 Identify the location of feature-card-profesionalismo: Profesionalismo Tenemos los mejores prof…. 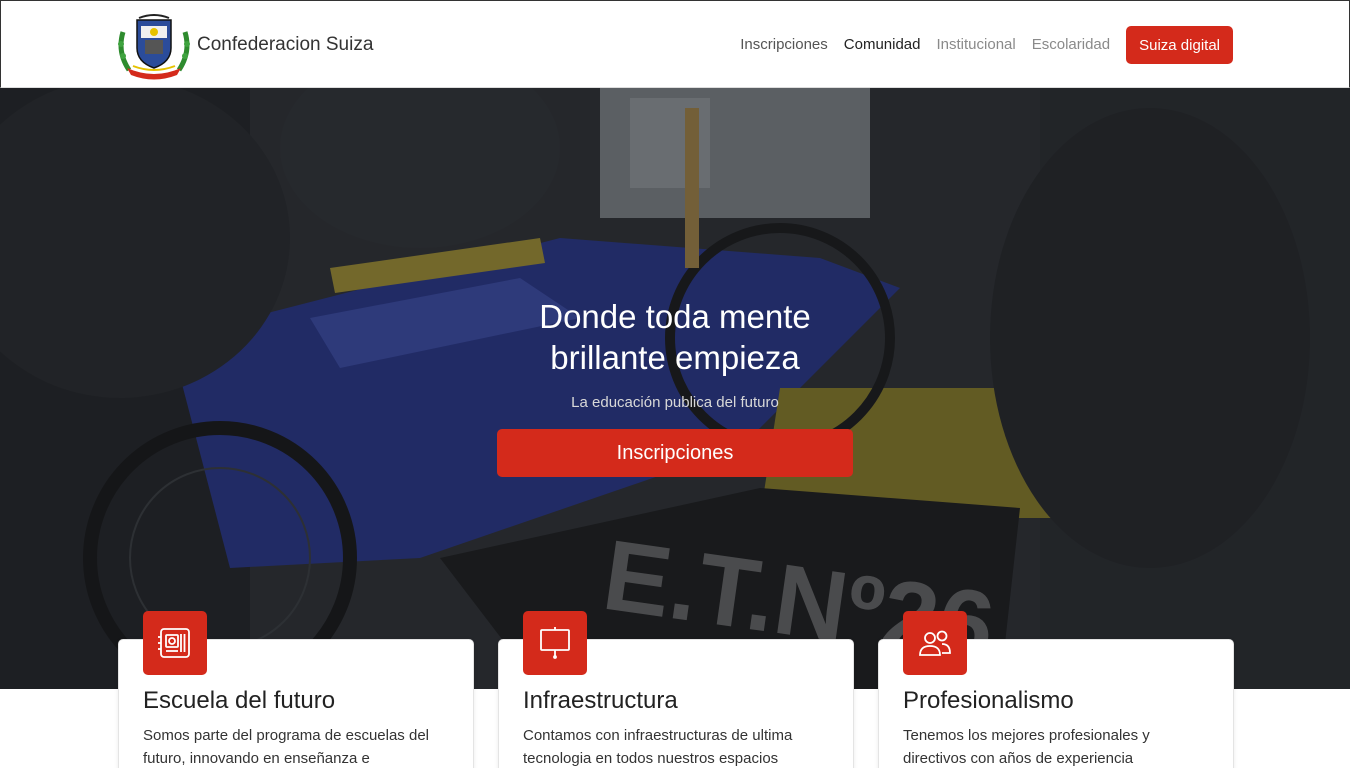
(1056, 689).